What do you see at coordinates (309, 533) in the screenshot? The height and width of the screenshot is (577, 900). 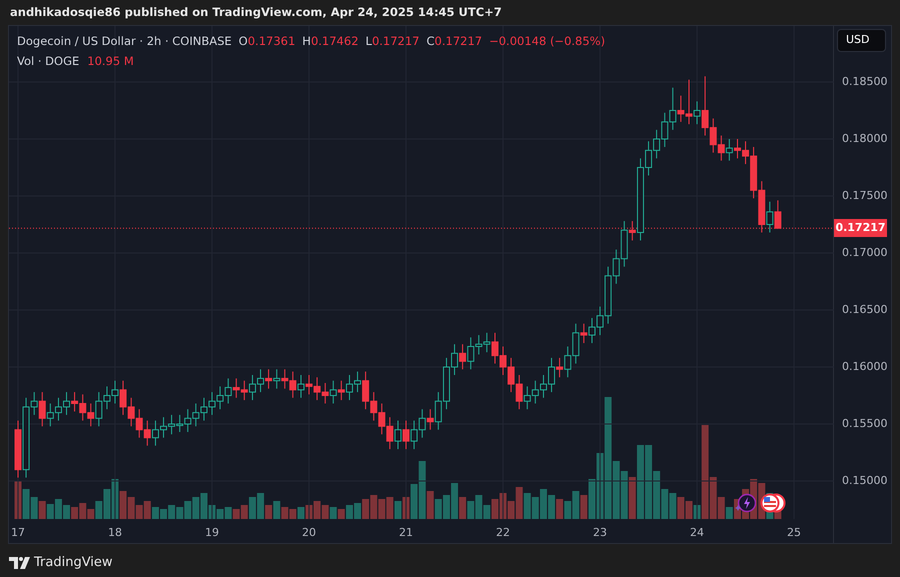 I see `date-tick: 20` at bounding box center [309, 533].